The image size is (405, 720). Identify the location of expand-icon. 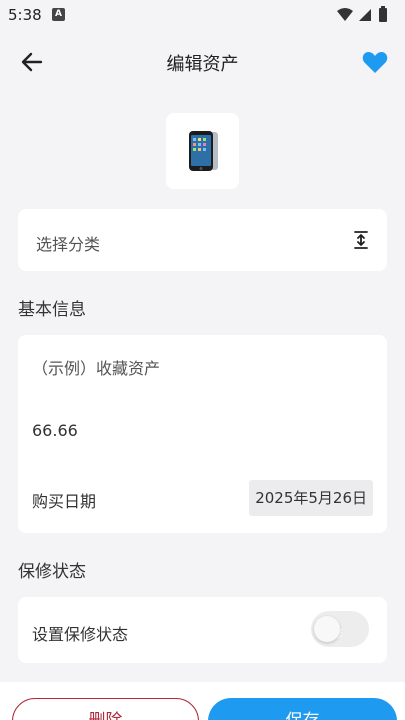
(361, 240).